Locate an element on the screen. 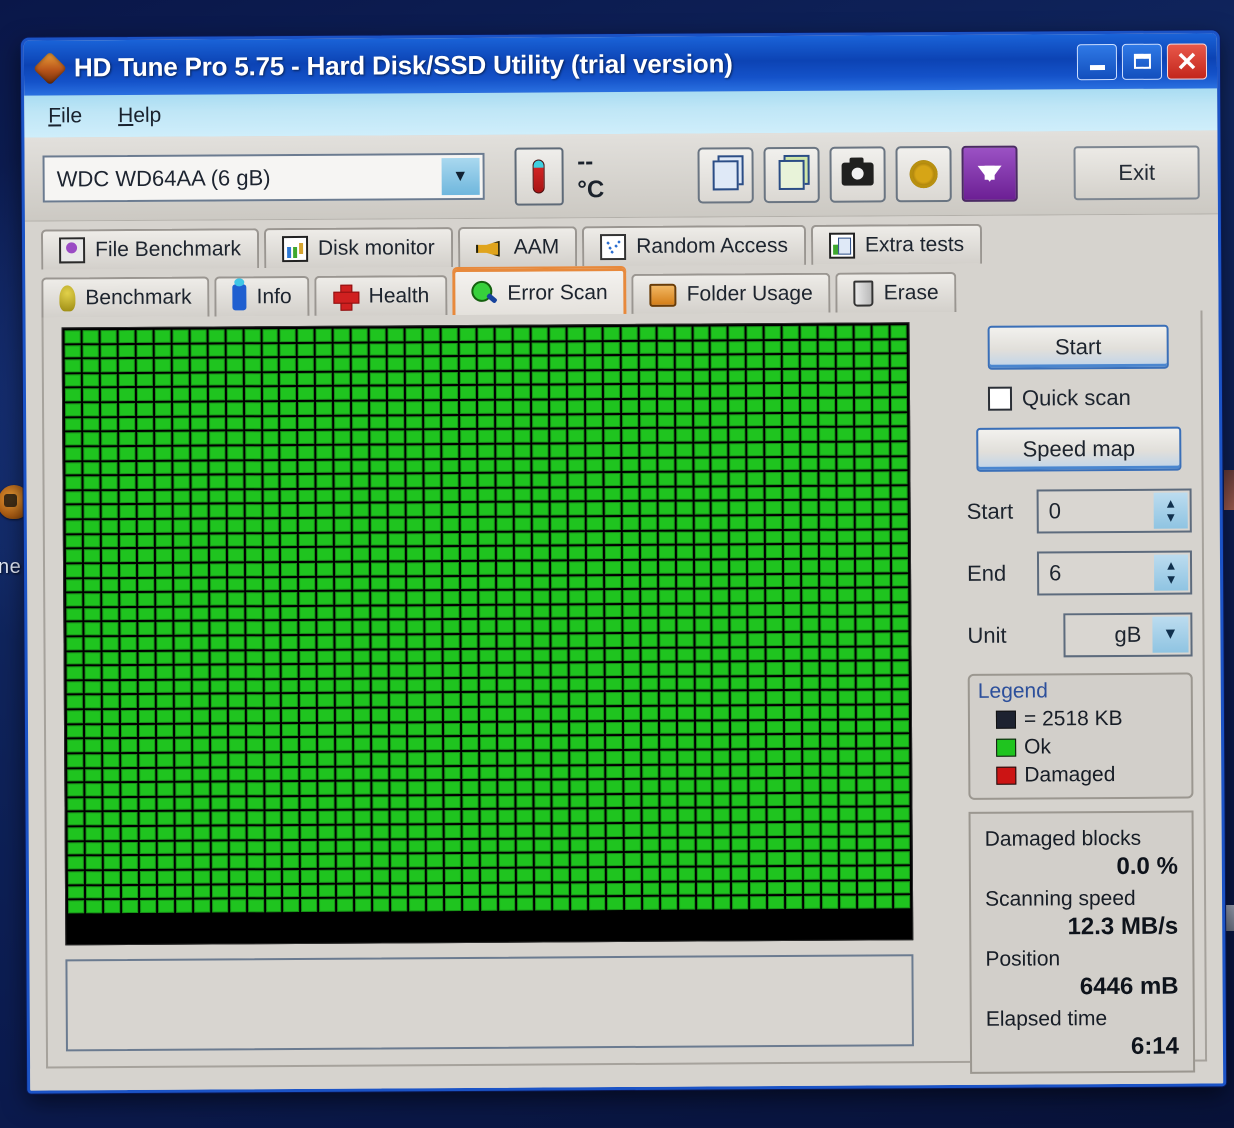  copy-button is located at coordinates (725, 175).